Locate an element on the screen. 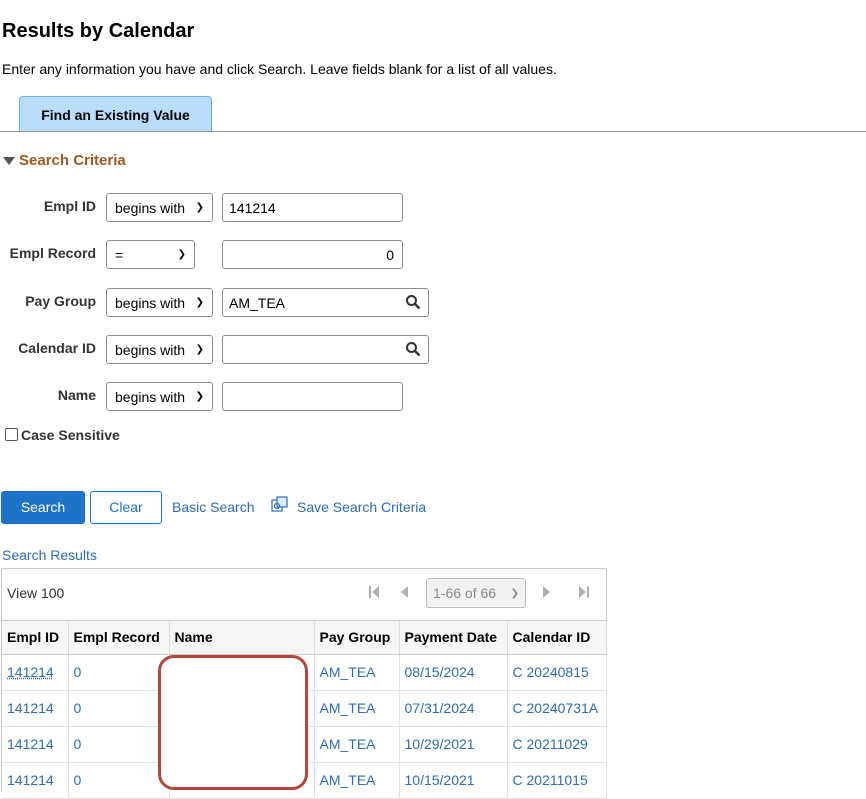  name-operator-select: begins with ❯ is located at coordinates (159, 396).